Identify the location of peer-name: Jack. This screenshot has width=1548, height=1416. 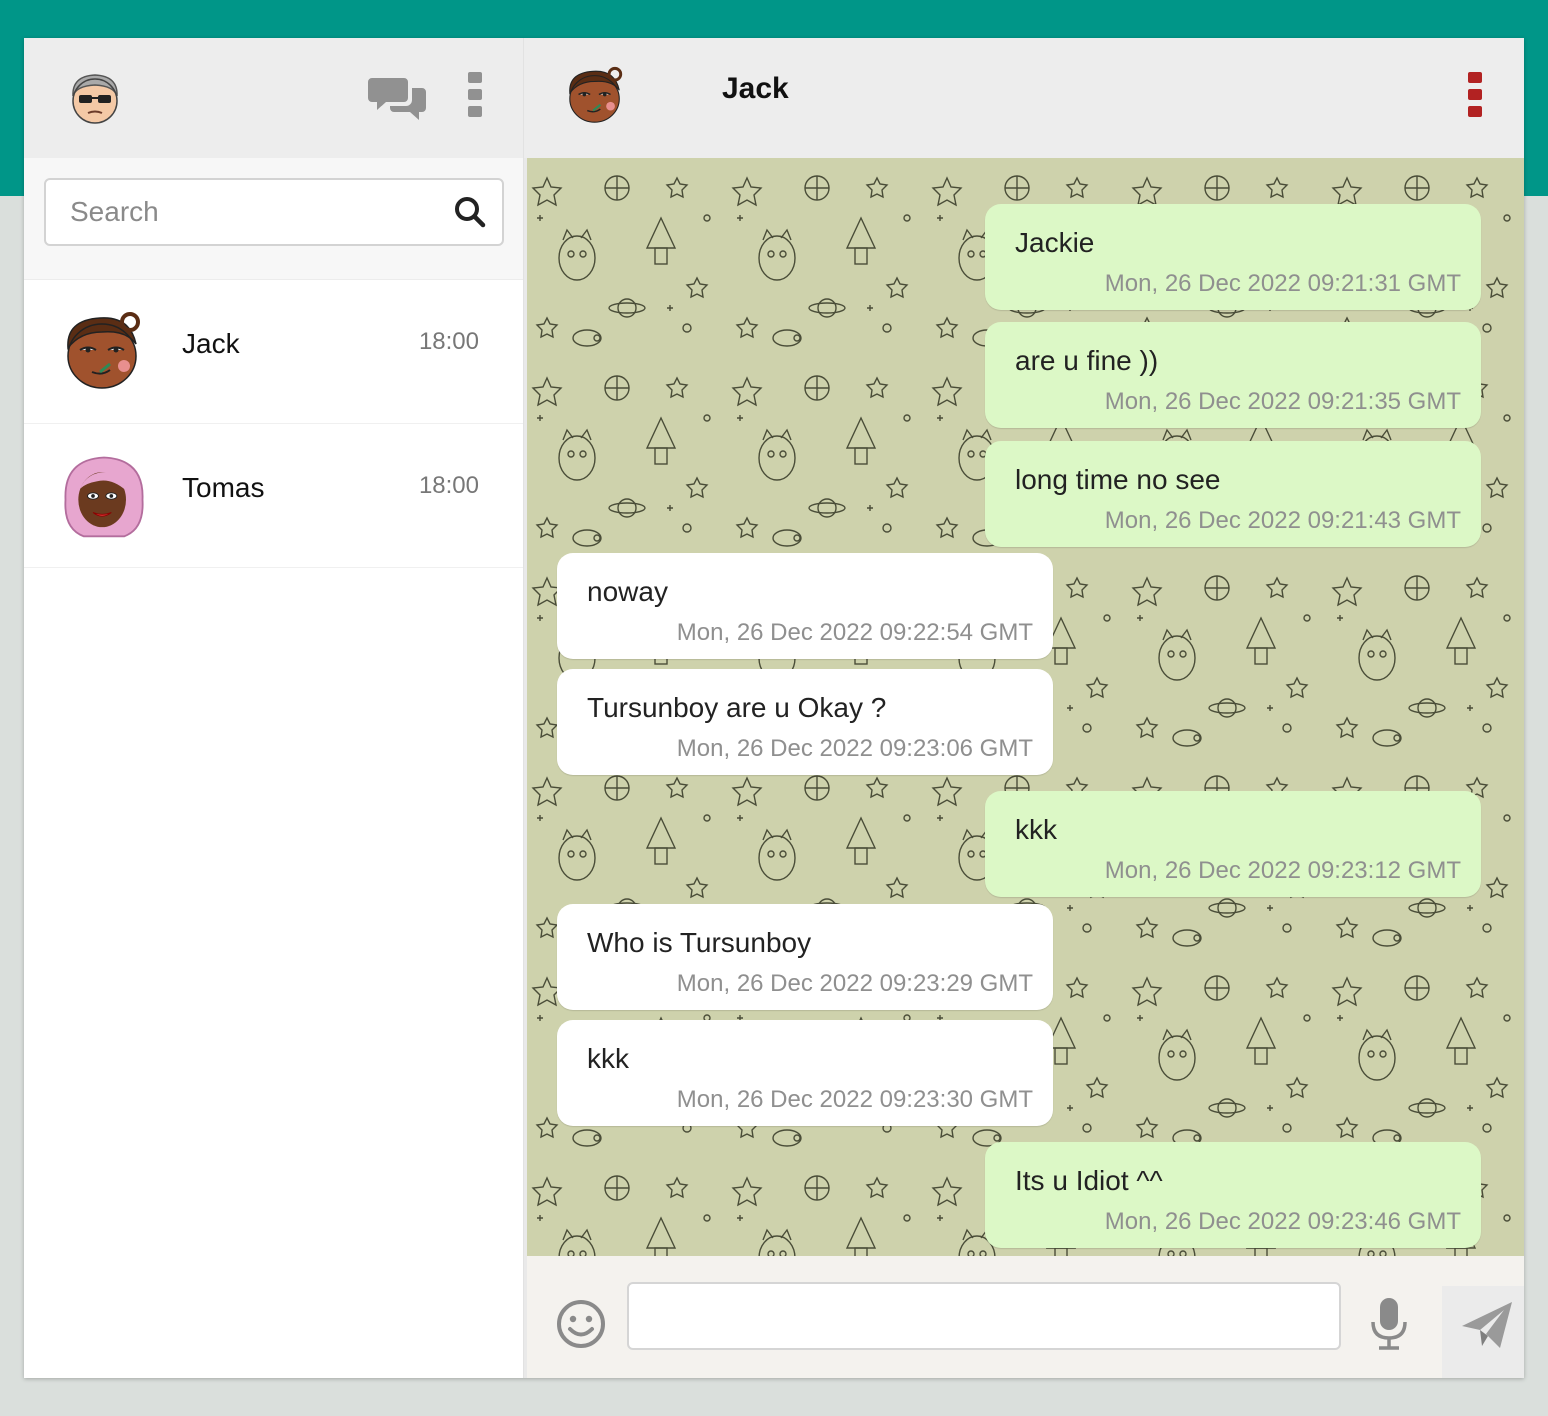
(755, 88).